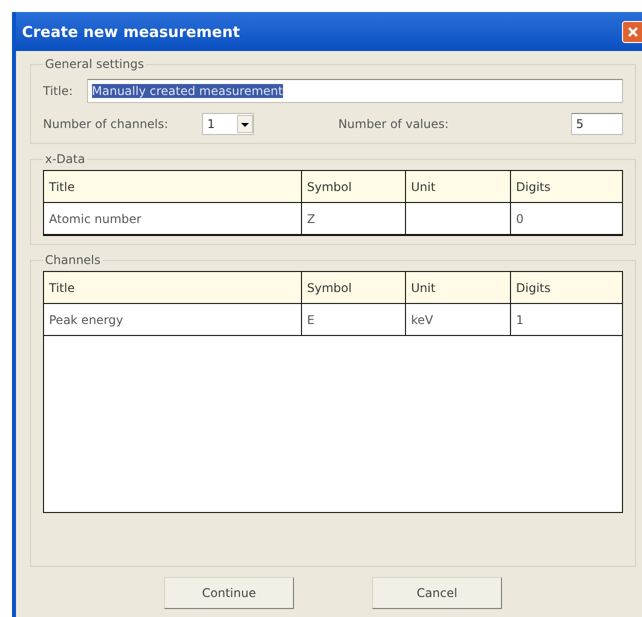 Image resolution: width=642 pixels, height=617 pixels. Describe the element at coordinates (130, 31) in the screenshot. I see `window-title: Create new measurement` at that location.